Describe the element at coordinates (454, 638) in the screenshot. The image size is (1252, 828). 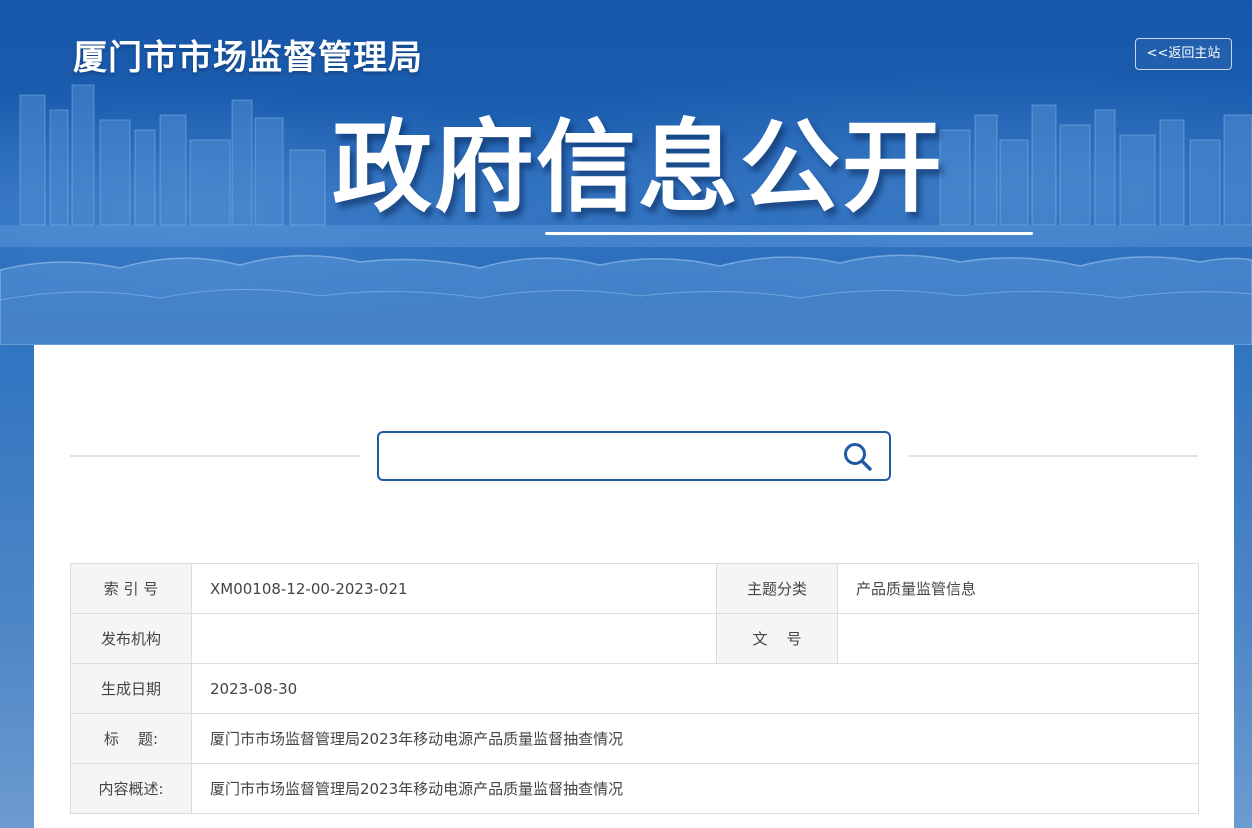
I see `publisher-value` at that location.